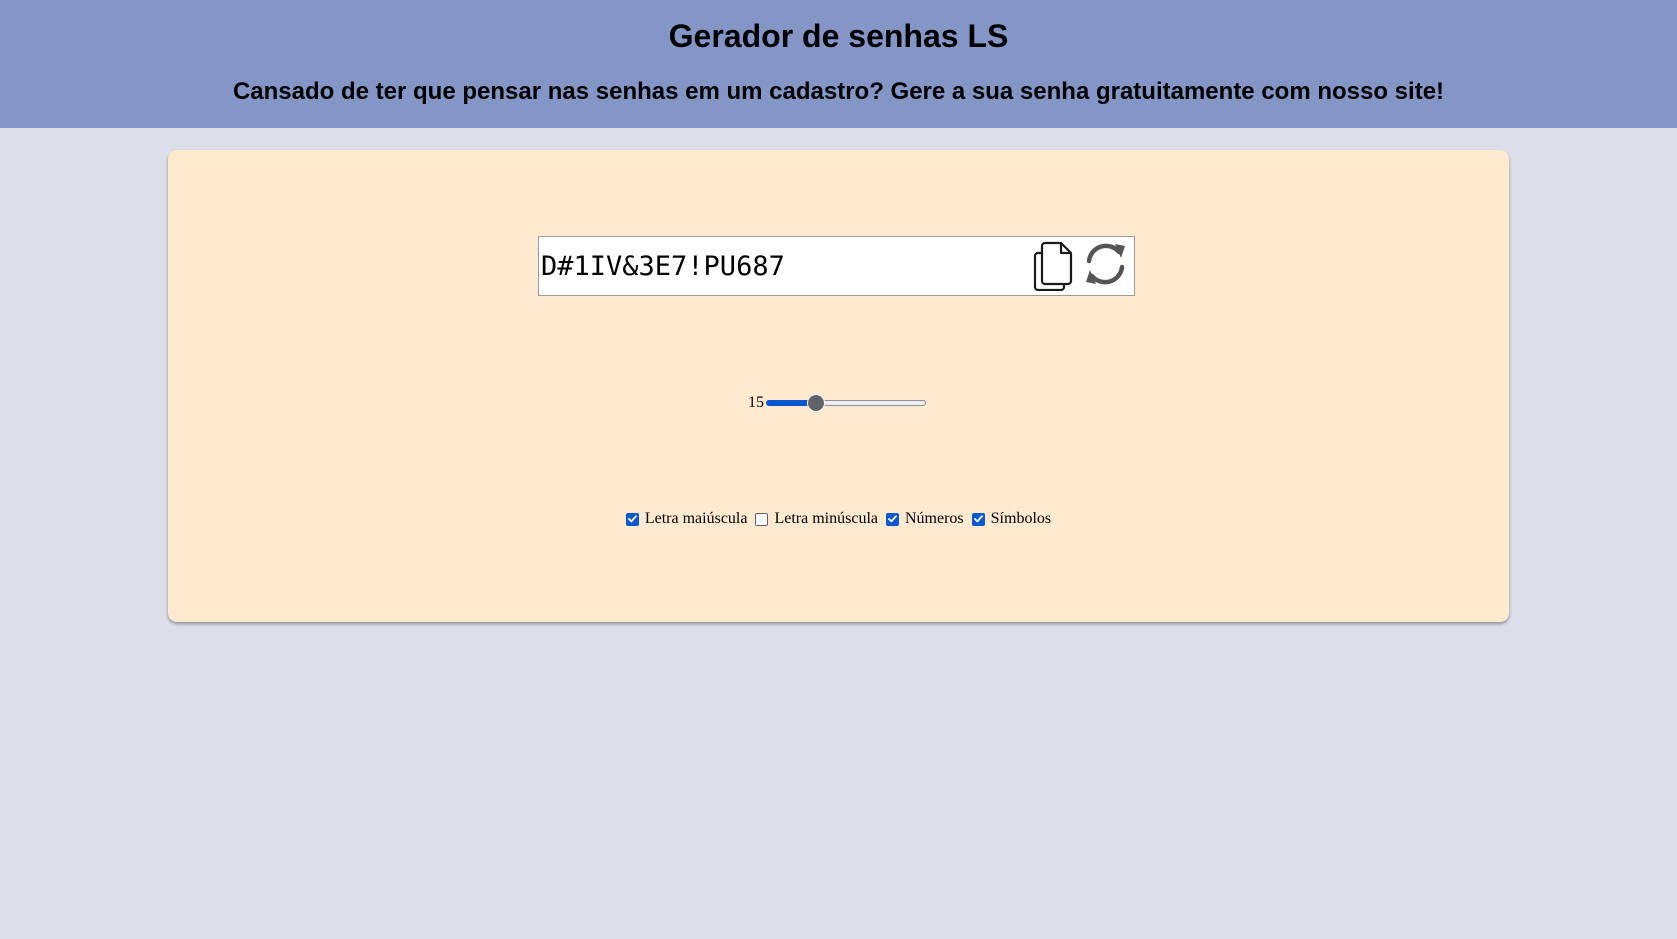 This screenshot has height=939, width=1677. I want to click on password-box, so click(836, 266).